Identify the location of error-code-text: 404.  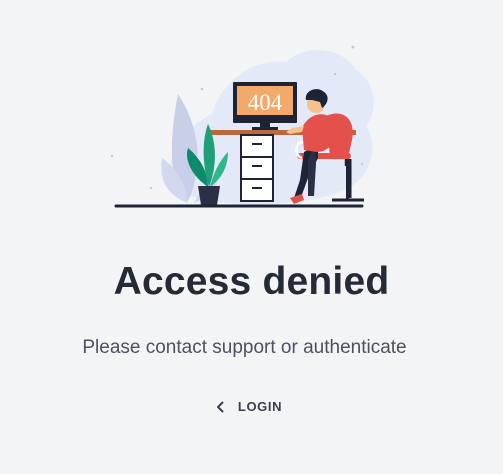
(265, 102).